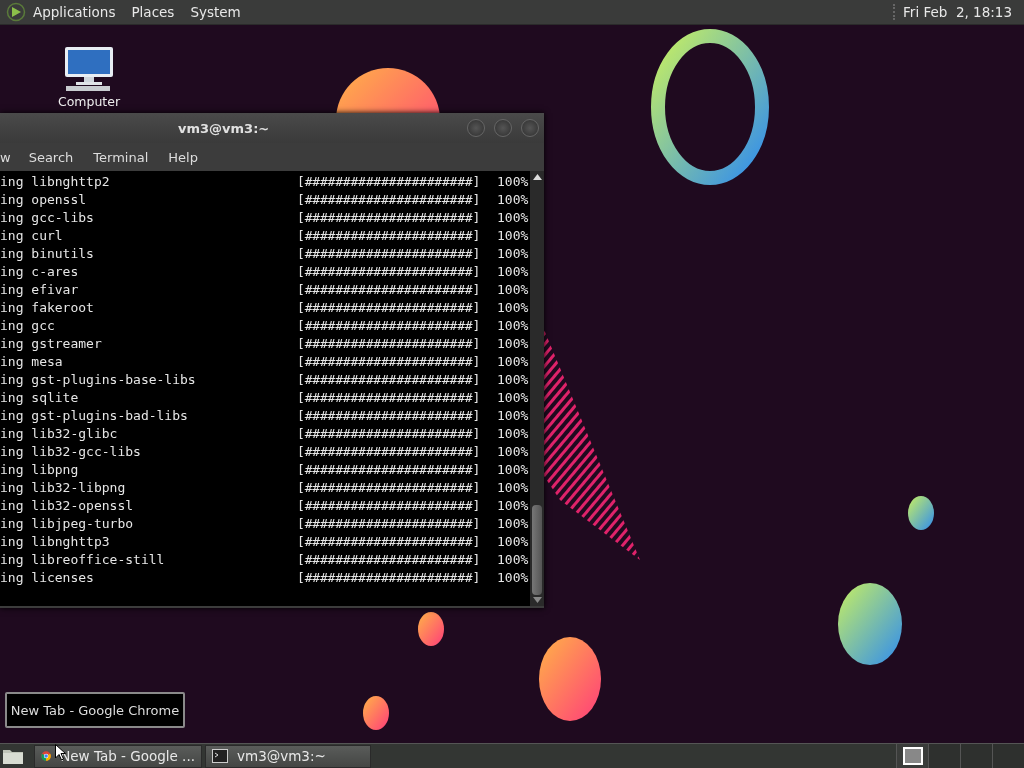  What do you see at coordinates (47, 217) in the screenshot?
I see `terminal-line: ing gcc-libs` at bounding box center [47, 217].